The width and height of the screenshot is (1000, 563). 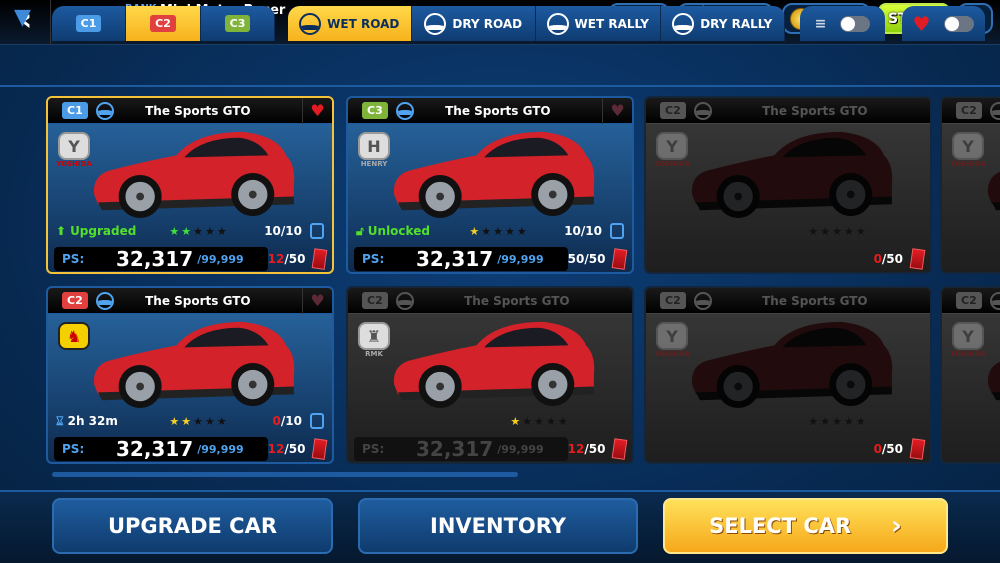 I want to click on fuel-count: 10/10, so click(x=272, y=231).